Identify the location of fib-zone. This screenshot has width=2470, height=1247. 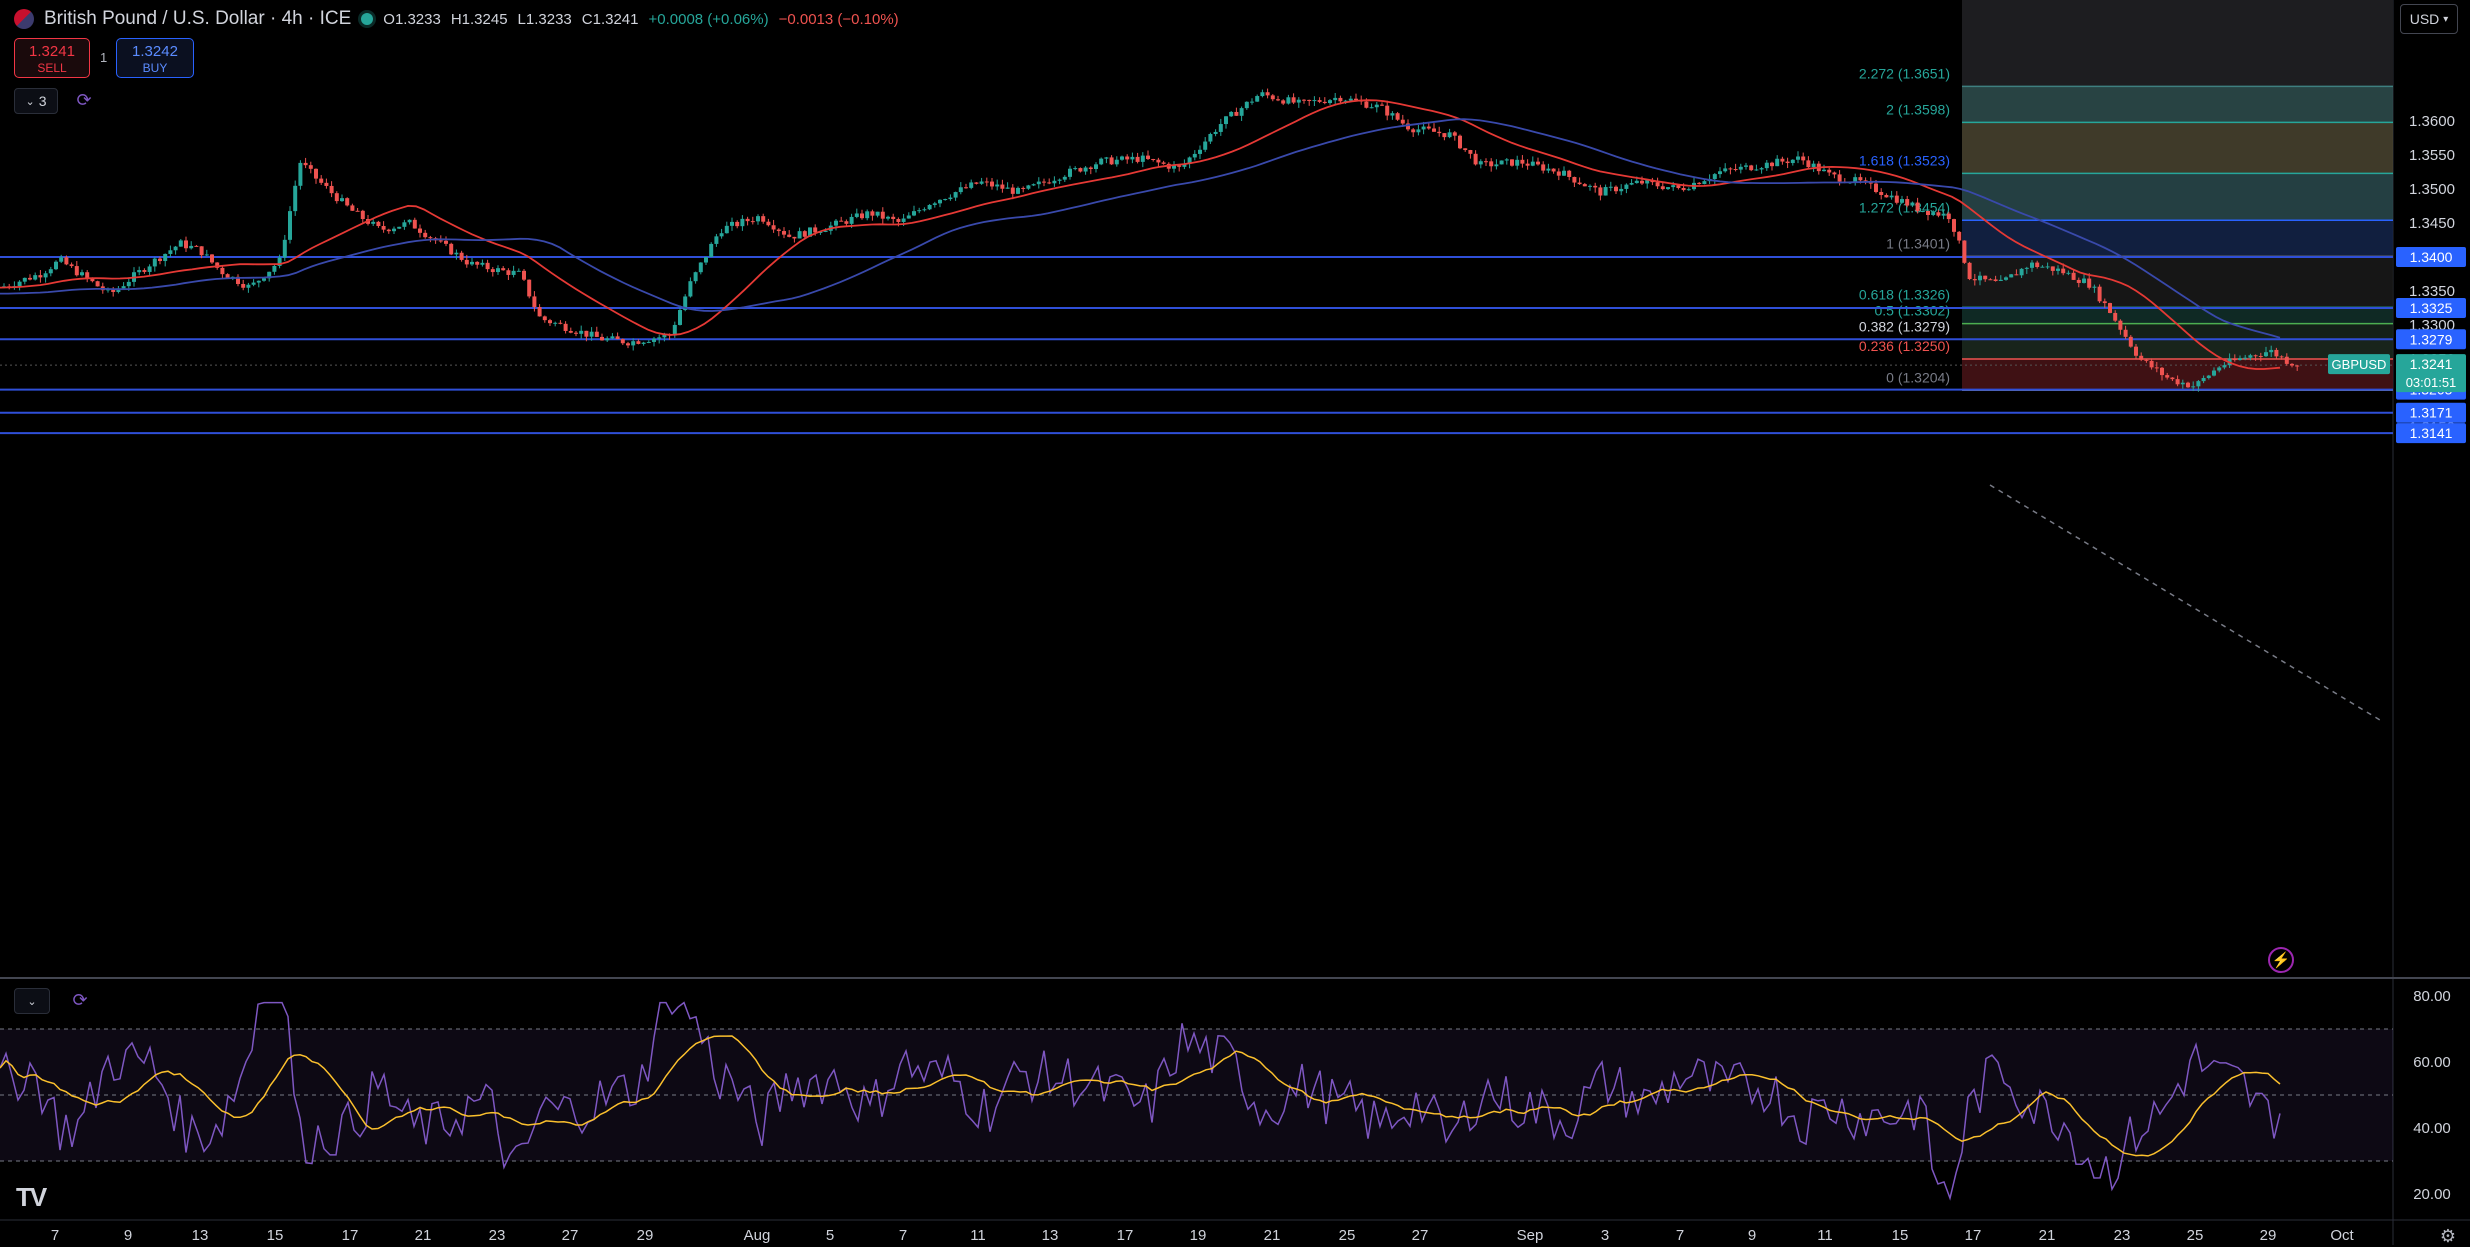
(2177, 331).